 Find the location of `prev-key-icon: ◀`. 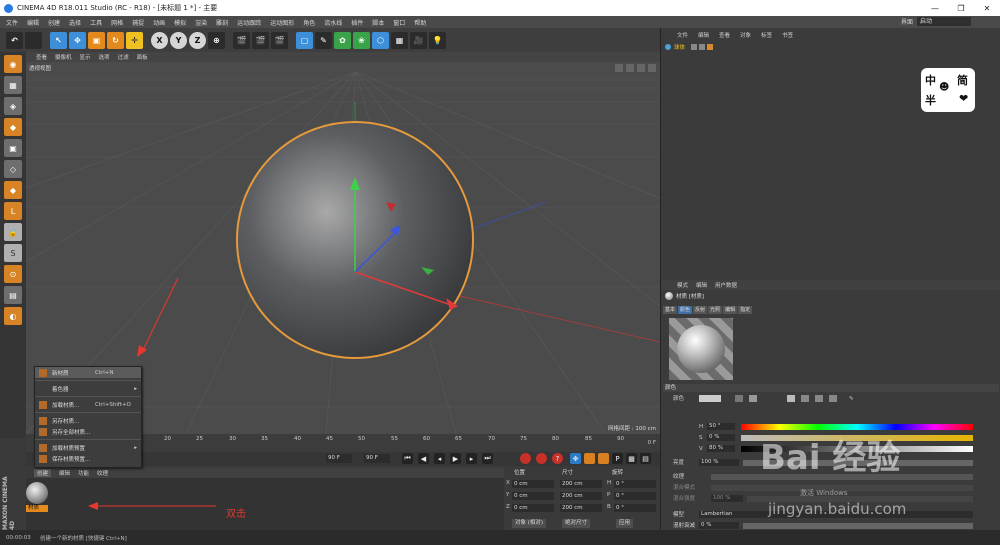

prev-key-icon: ◀ is located at coordinates (423, 458).